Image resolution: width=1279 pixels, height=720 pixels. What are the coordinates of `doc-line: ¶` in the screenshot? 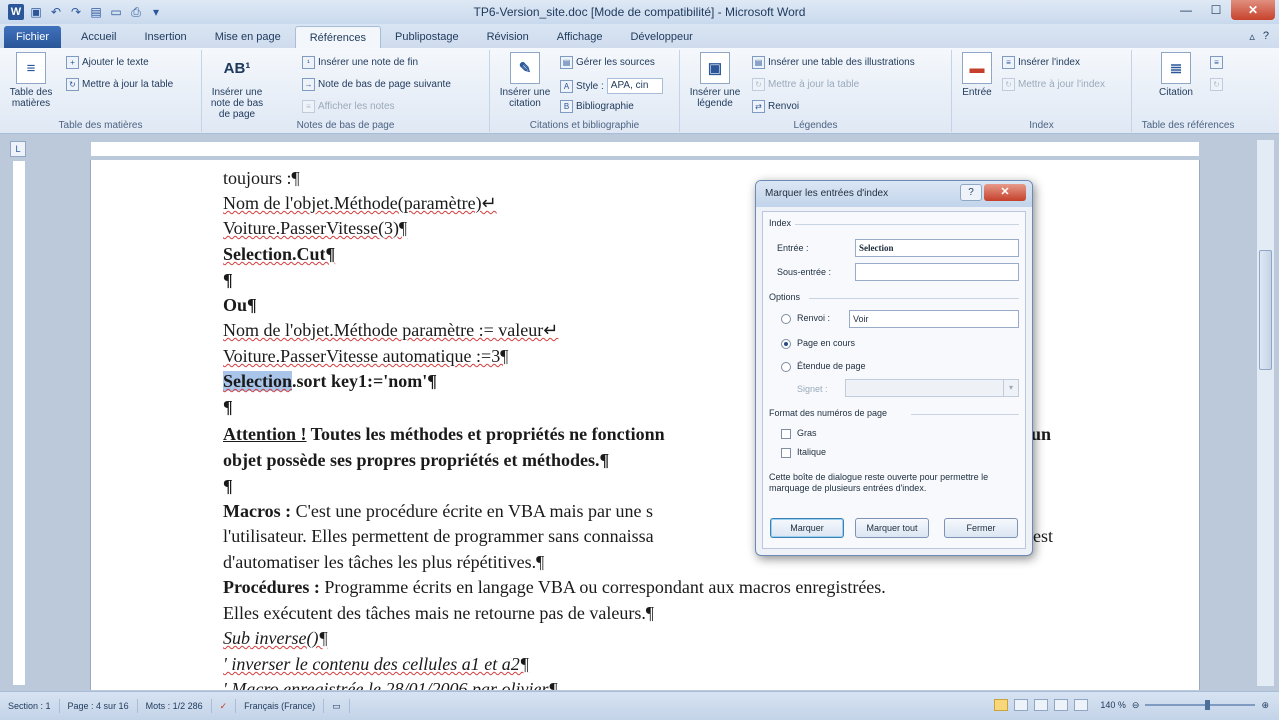 It's located at (228, 407).